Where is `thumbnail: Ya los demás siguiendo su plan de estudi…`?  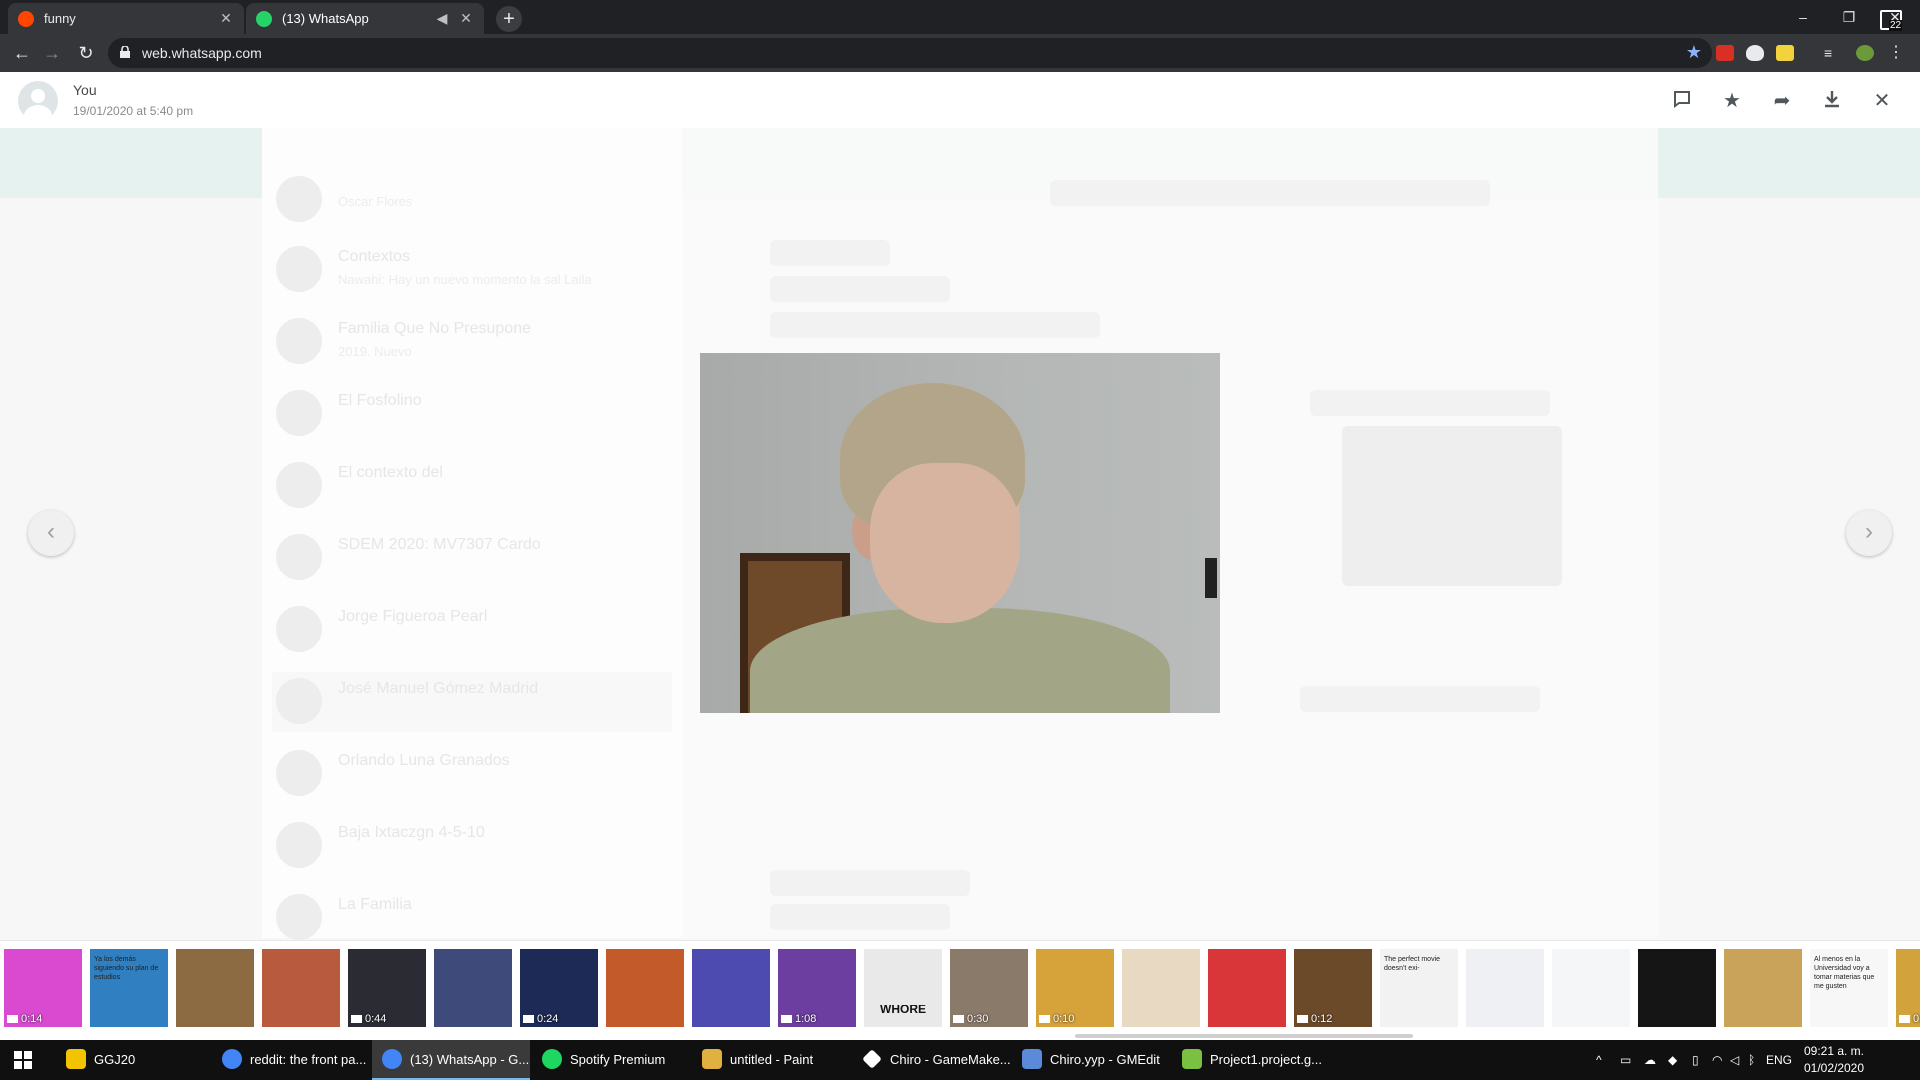
thumbnail: Ya los demás siguiendo su plan de estudi… is located at coordinates (129, 988).